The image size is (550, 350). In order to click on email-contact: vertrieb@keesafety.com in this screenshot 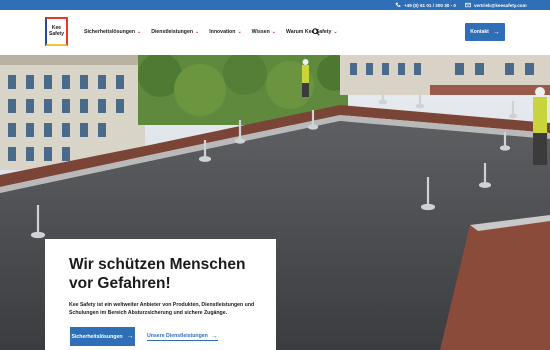, I will do `click(496, 5)`.